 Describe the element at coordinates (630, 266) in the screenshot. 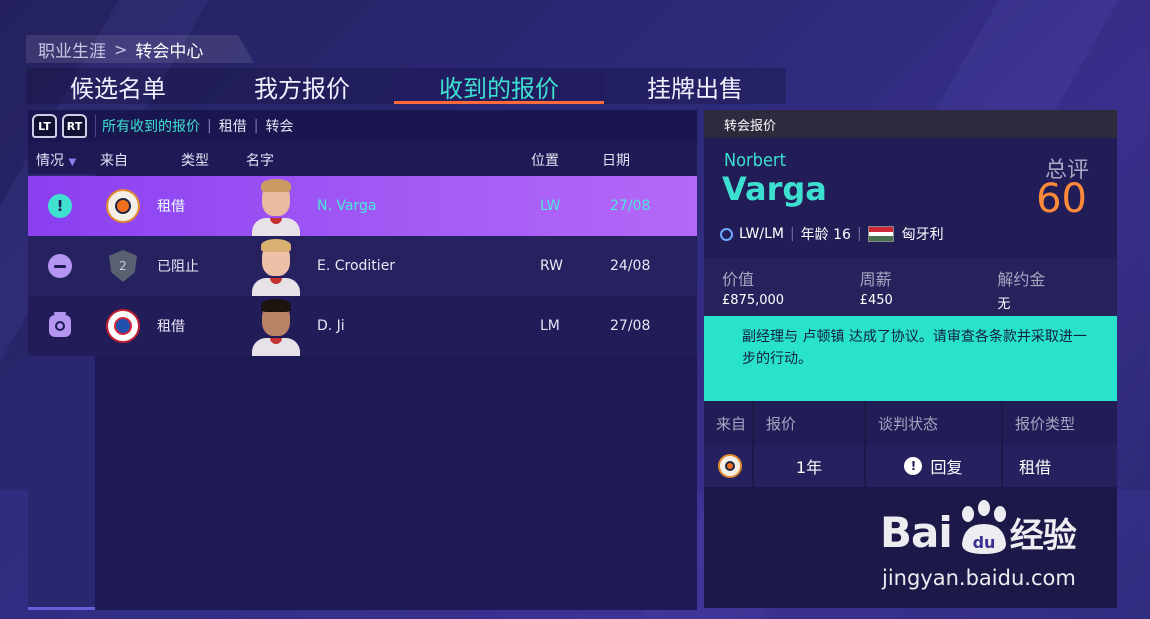

I see `offer-date: 24/08` at that location.